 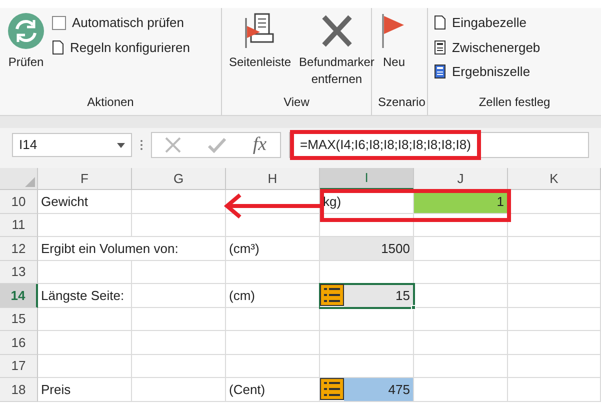 I want to click on function-button: fx, so click(x=259, y=145).